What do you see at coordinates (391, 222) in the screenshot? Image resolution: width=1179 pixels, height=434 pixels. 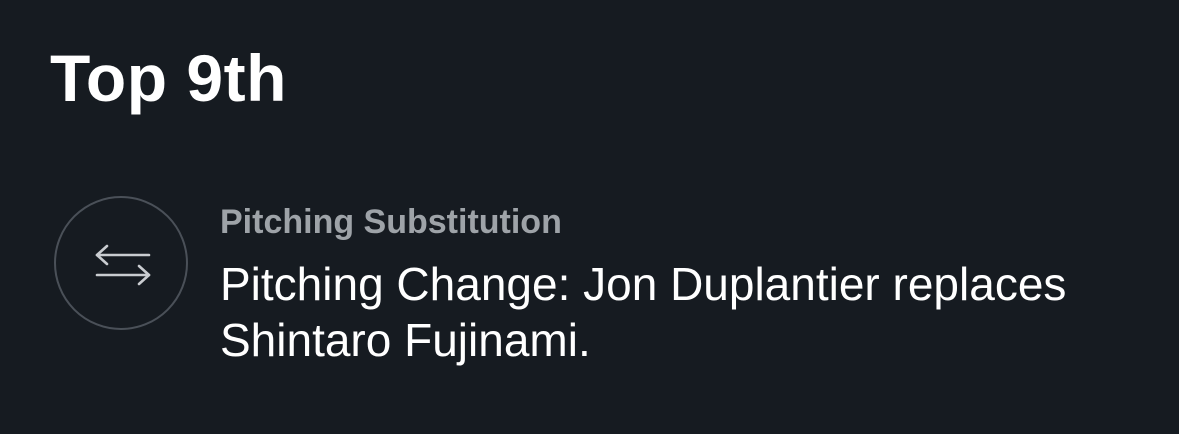 I see `event-type-label: Pitching Substitution` at bounding box center [391, 222].